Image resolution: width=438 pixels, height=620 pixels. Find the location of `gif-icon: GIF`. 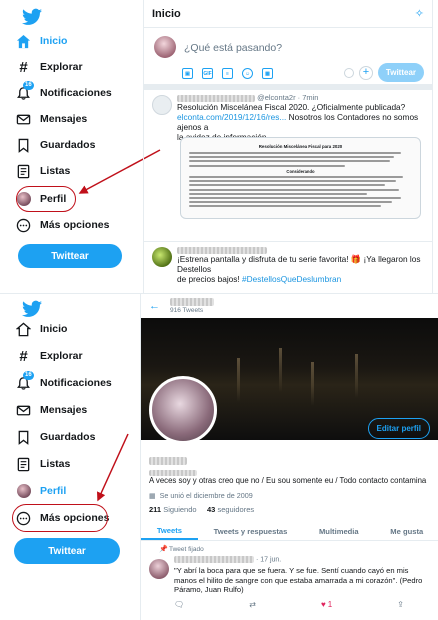

gif-icon: GIF is located at coordinates (207, 73).